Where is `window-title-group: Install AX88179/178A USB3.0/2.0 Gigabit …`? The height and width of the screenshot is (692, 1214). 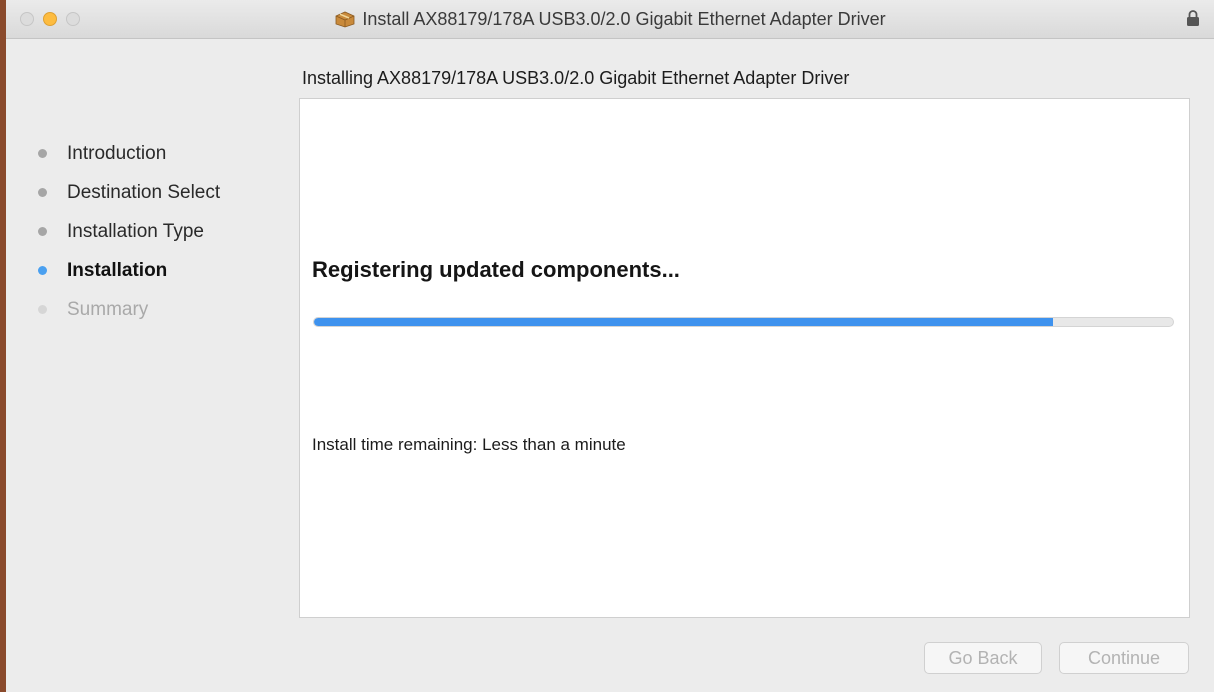
window-title-group: Install AX88179/178A USB3.0/2.0 Gigabit … is located at coordinates (610, 19).